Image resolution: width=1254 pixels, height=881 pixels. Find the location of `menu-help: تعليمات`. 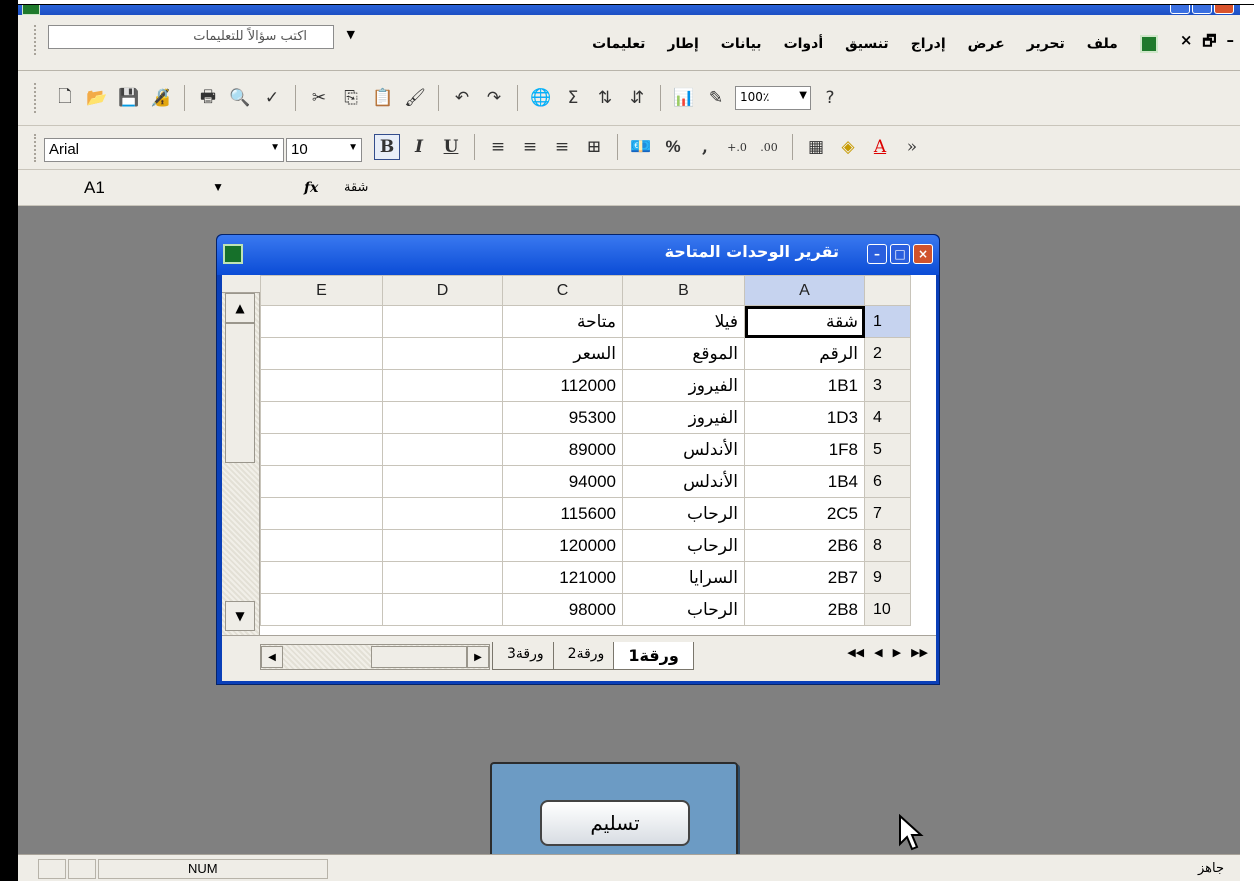

menu-help: تعليمات is located at coordinates (618, 44).